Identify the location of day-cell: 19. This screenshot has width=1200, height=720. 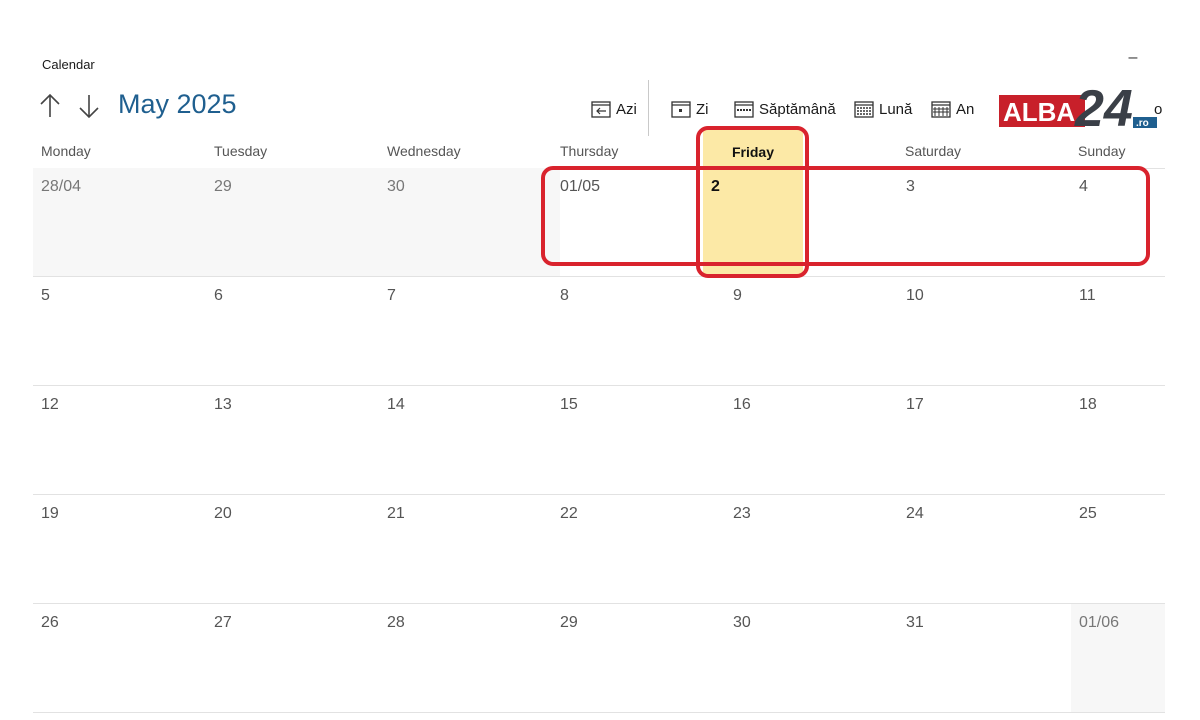
(119, 549).